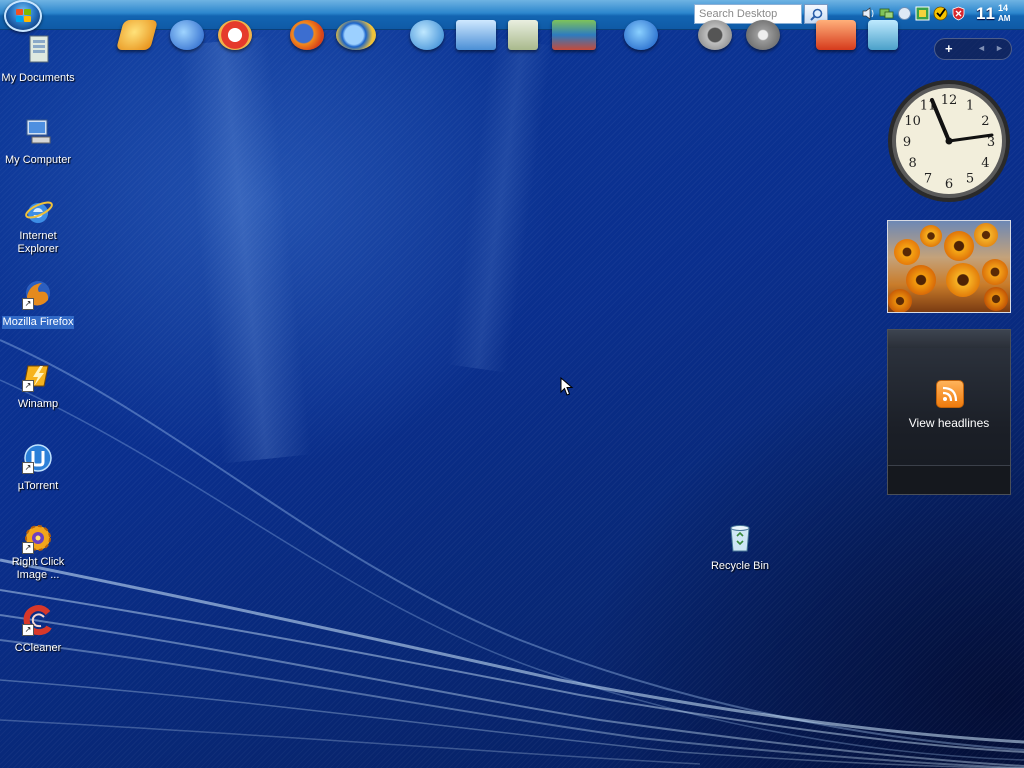  I want to click on next-gadget-button: ►, so click(999, 48).